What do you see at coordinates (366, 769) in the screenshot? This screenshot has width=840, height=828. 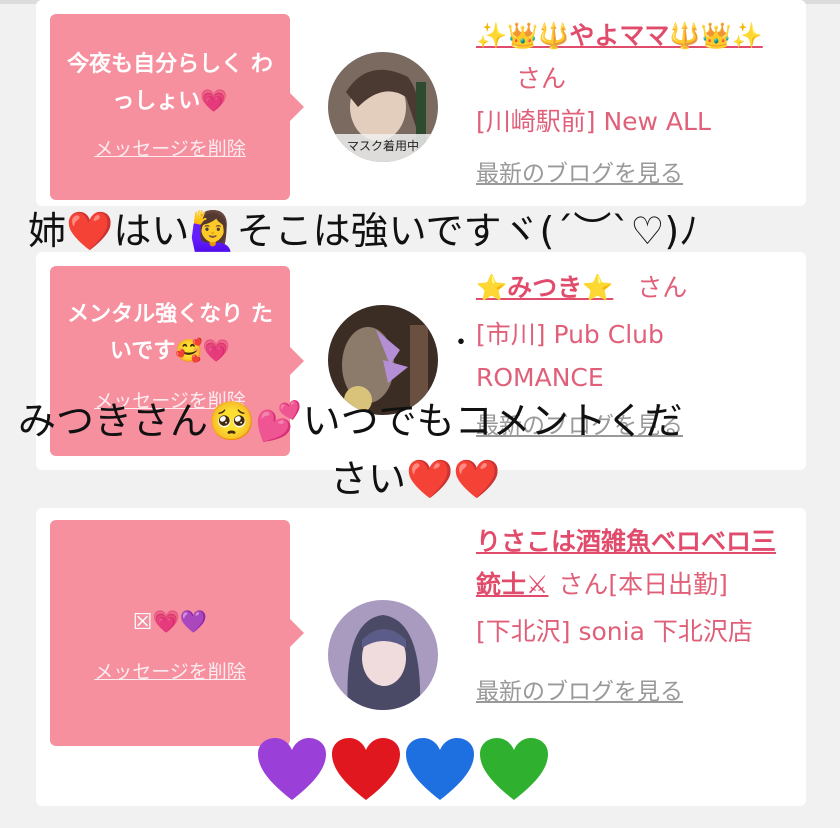 I see `red-heart-icon` at bounding box center [366, 769].